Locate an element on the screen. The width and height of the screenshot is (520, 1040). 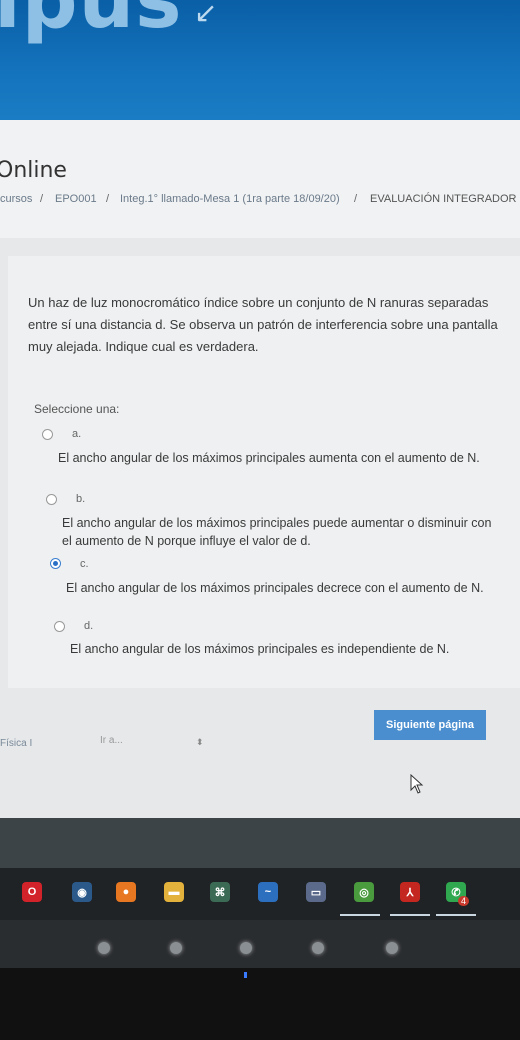
acrobat-icon: ⅄ is located at coordinates (410, 892).